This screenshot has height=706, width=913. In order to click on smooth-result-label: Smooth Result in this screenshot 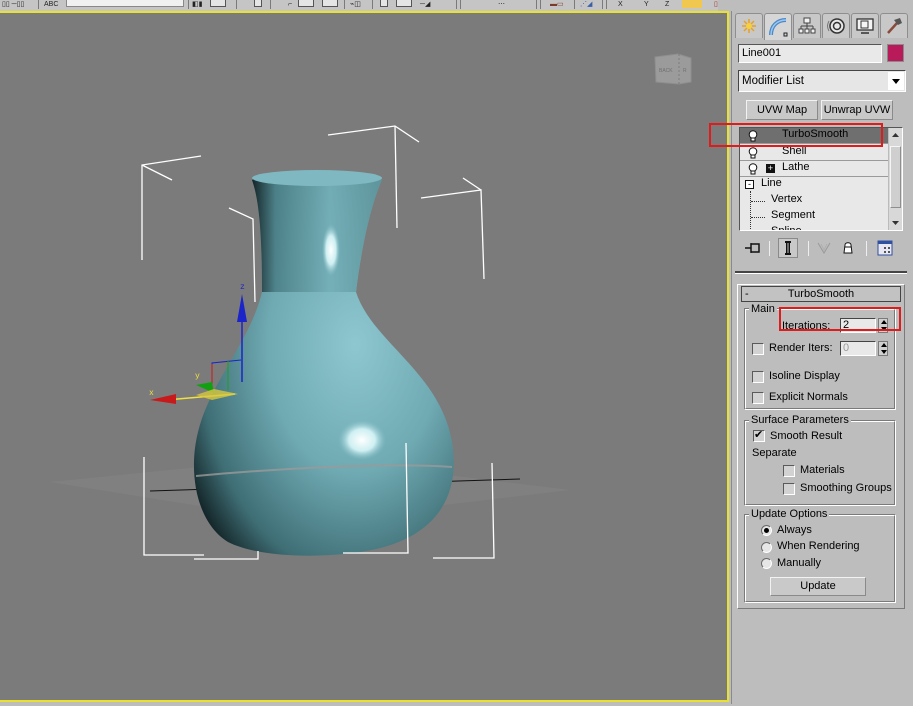, I will do `click(806, 436)`.